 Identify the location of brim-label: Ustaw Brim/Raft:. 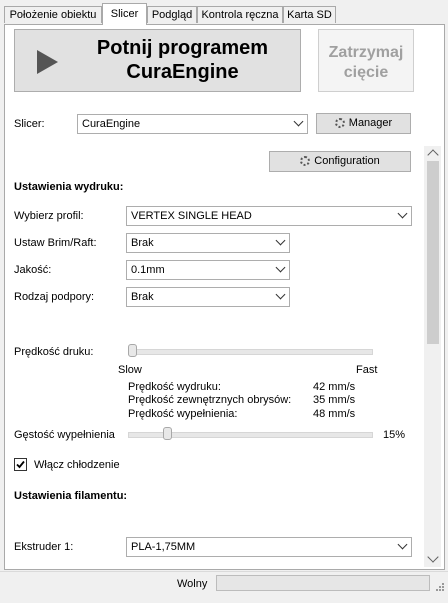
(55, 243).